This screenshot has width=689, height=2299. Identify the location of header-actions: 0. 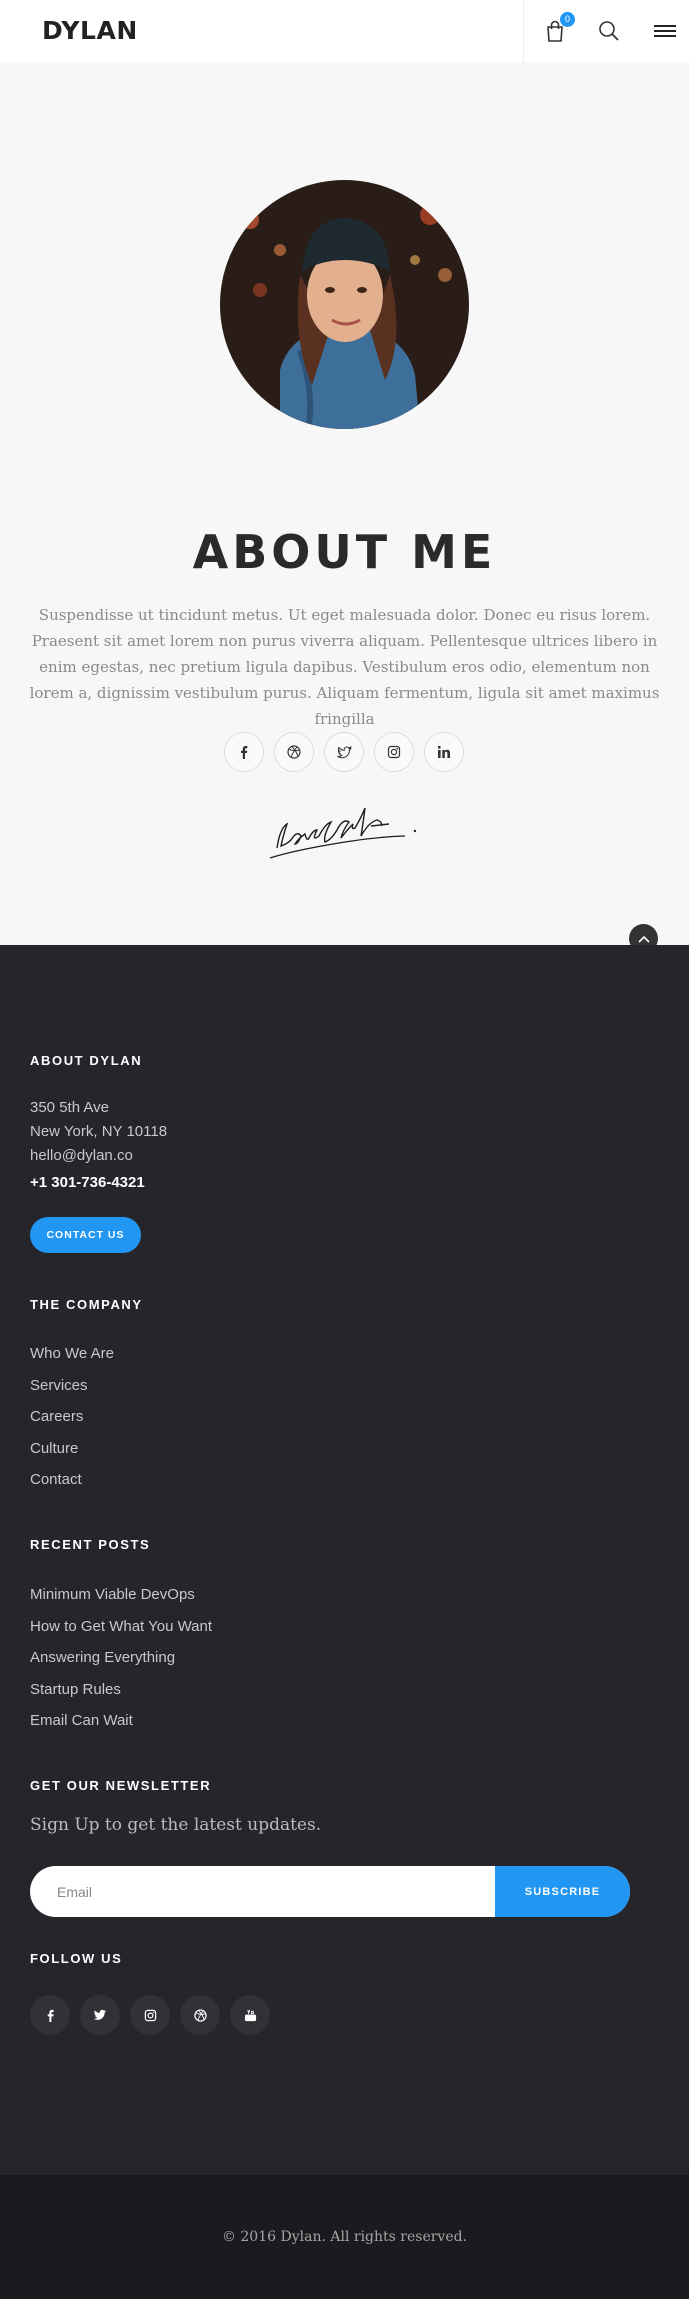
(606, 31).